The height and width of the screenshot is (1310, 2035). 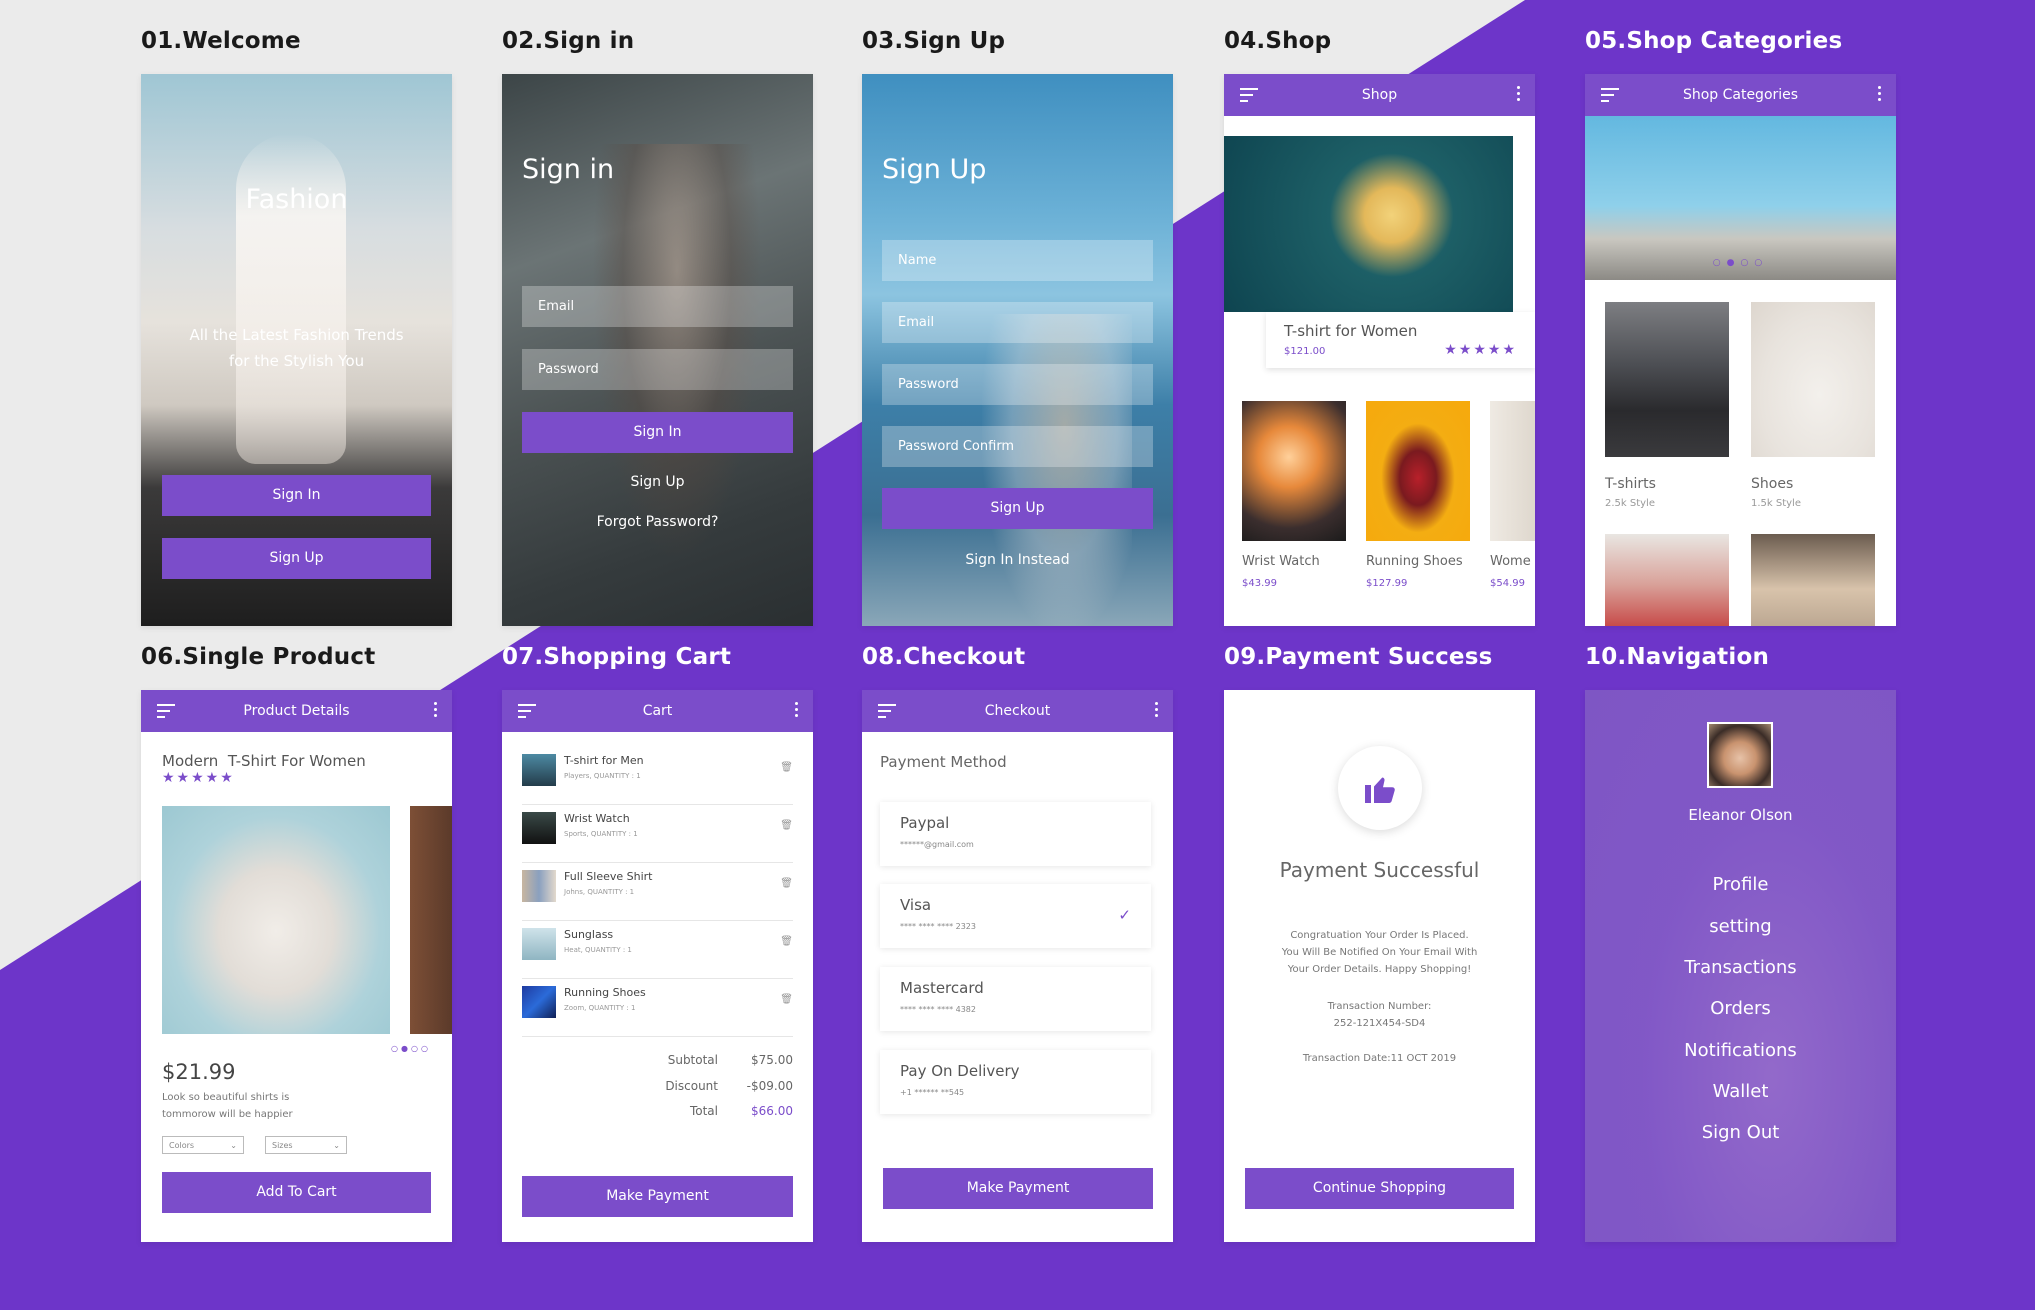 What do you see at coordinates (597, 818) in the screenshot?
I see `cart-item-name: Wrist Watch` at bounding box center [597, 818].